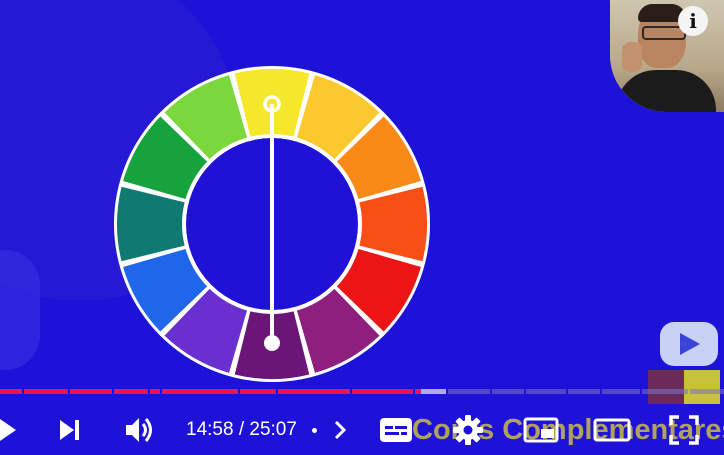  Describe the element at coordinates (433, 391) in the screenshot. I see `progress-buffered` at that location.